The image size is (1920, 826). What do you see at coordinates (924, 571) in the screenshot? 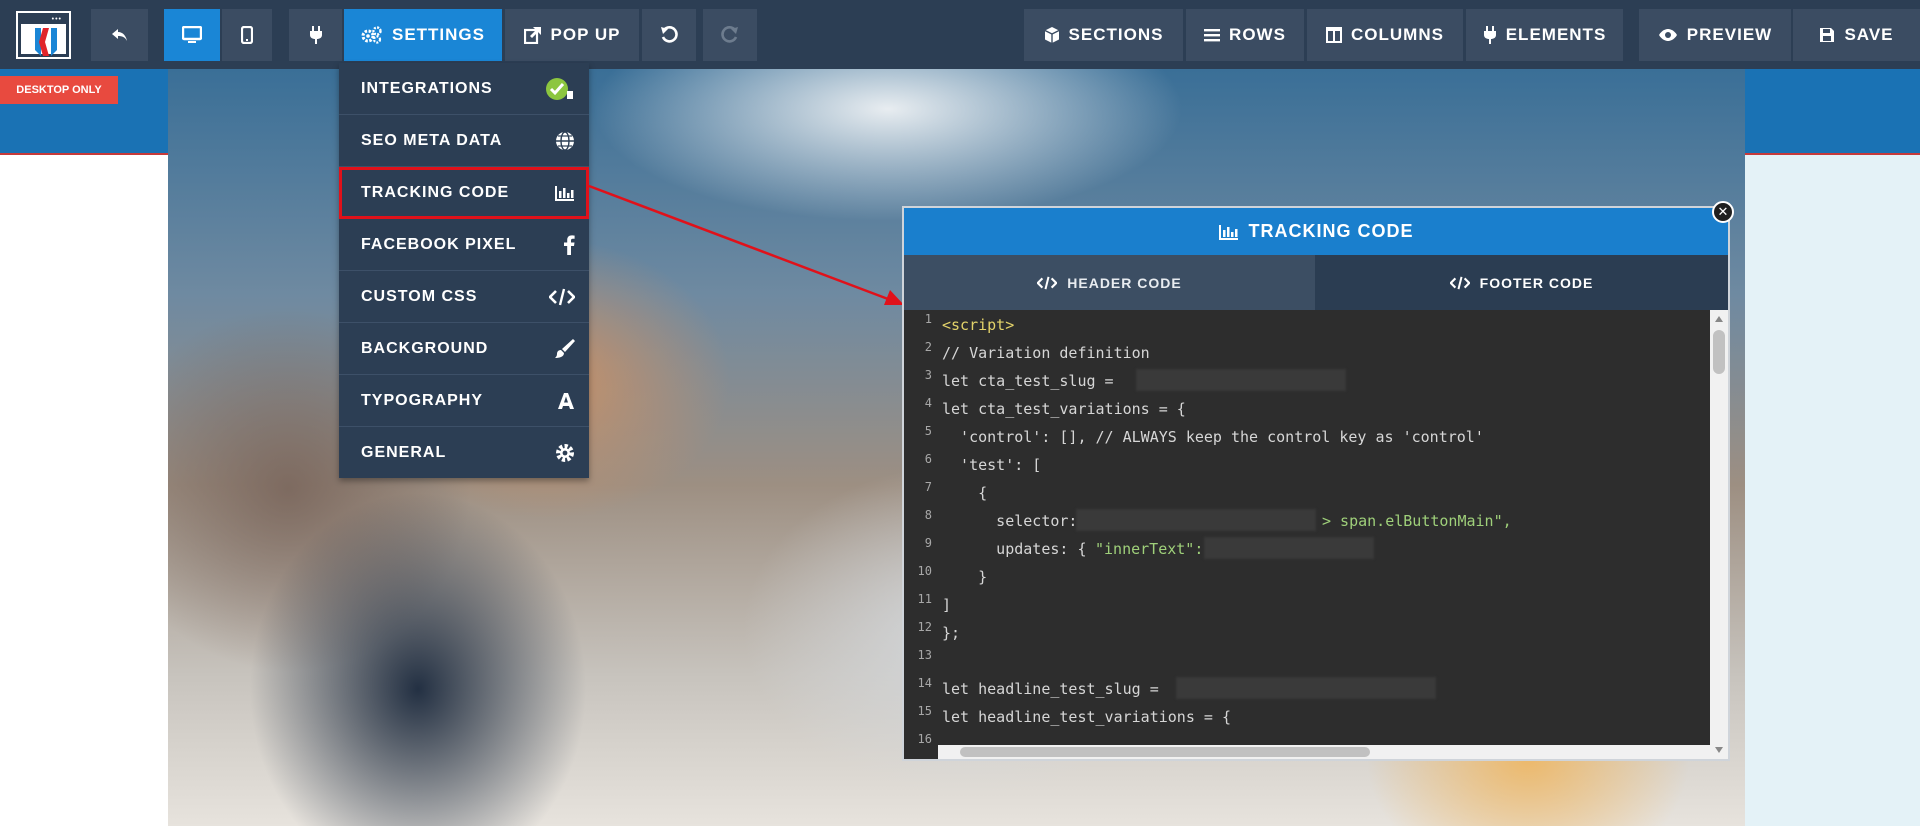
I see `line-number: 10` at bounding box center [924, 571].